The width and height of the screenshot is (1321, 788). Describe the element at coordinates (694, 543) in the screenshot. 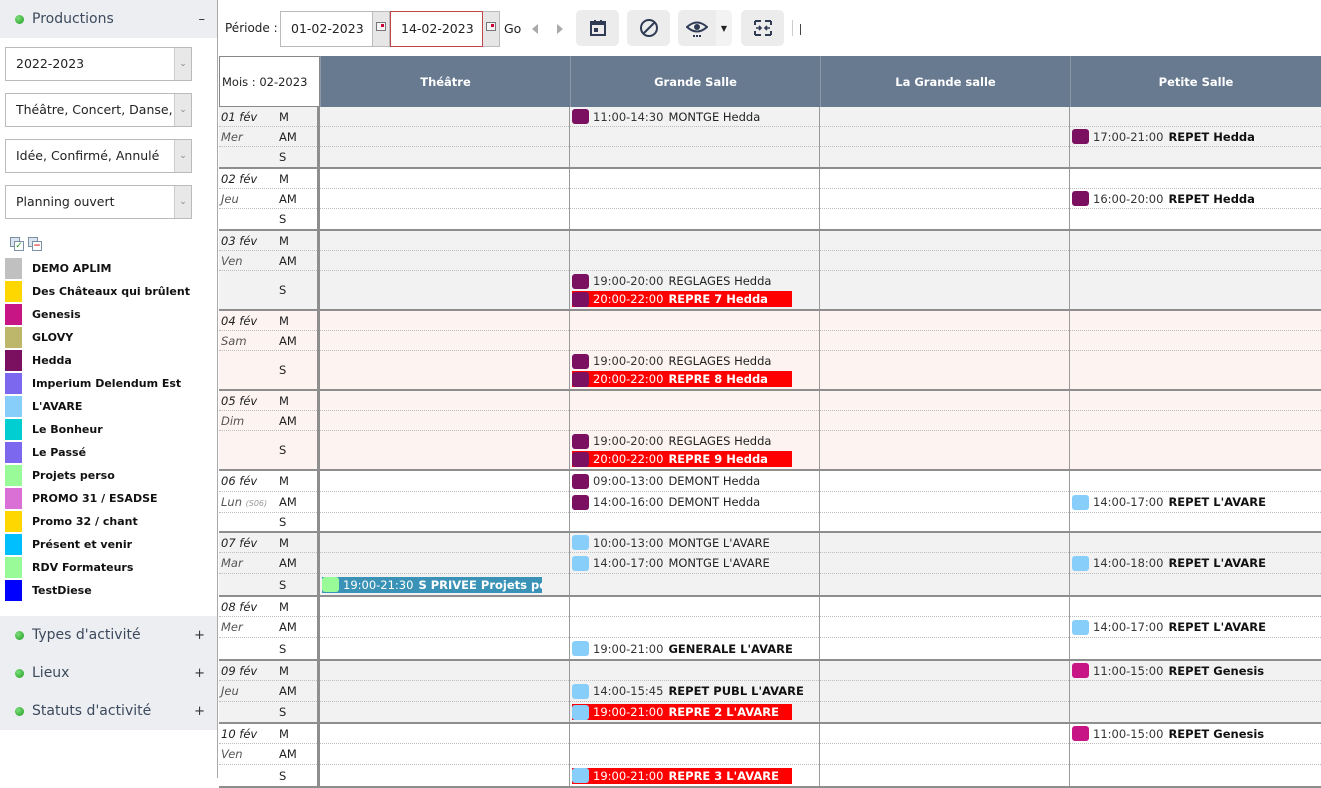

I see `time-slot: 10:00-13:00 MONTGE L'AVARE` at that location.